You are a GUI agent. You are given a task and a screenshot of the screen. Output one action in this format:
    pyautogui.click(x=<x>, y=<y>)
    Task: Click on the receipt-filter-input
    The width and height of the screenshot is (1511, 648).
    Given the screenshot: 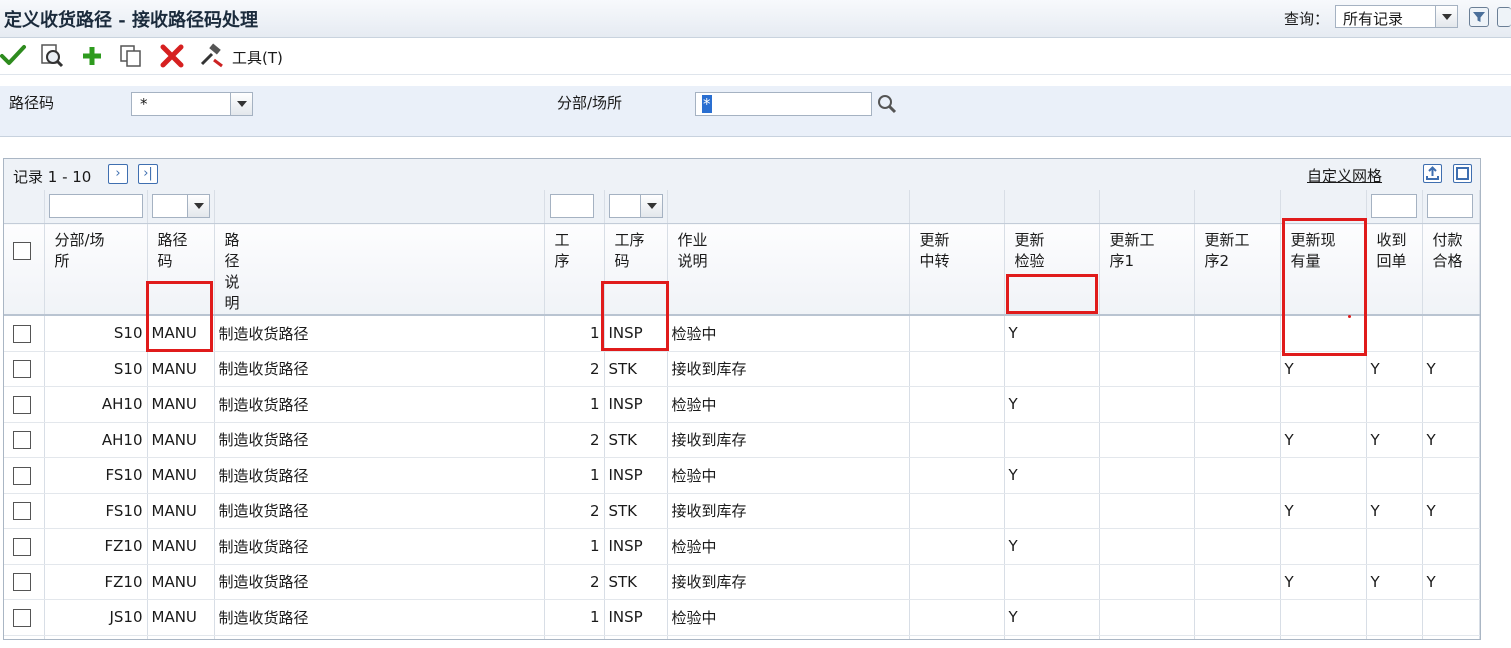 What is the action you would take?
    pyautogui.click(x=1393, y=206)
    